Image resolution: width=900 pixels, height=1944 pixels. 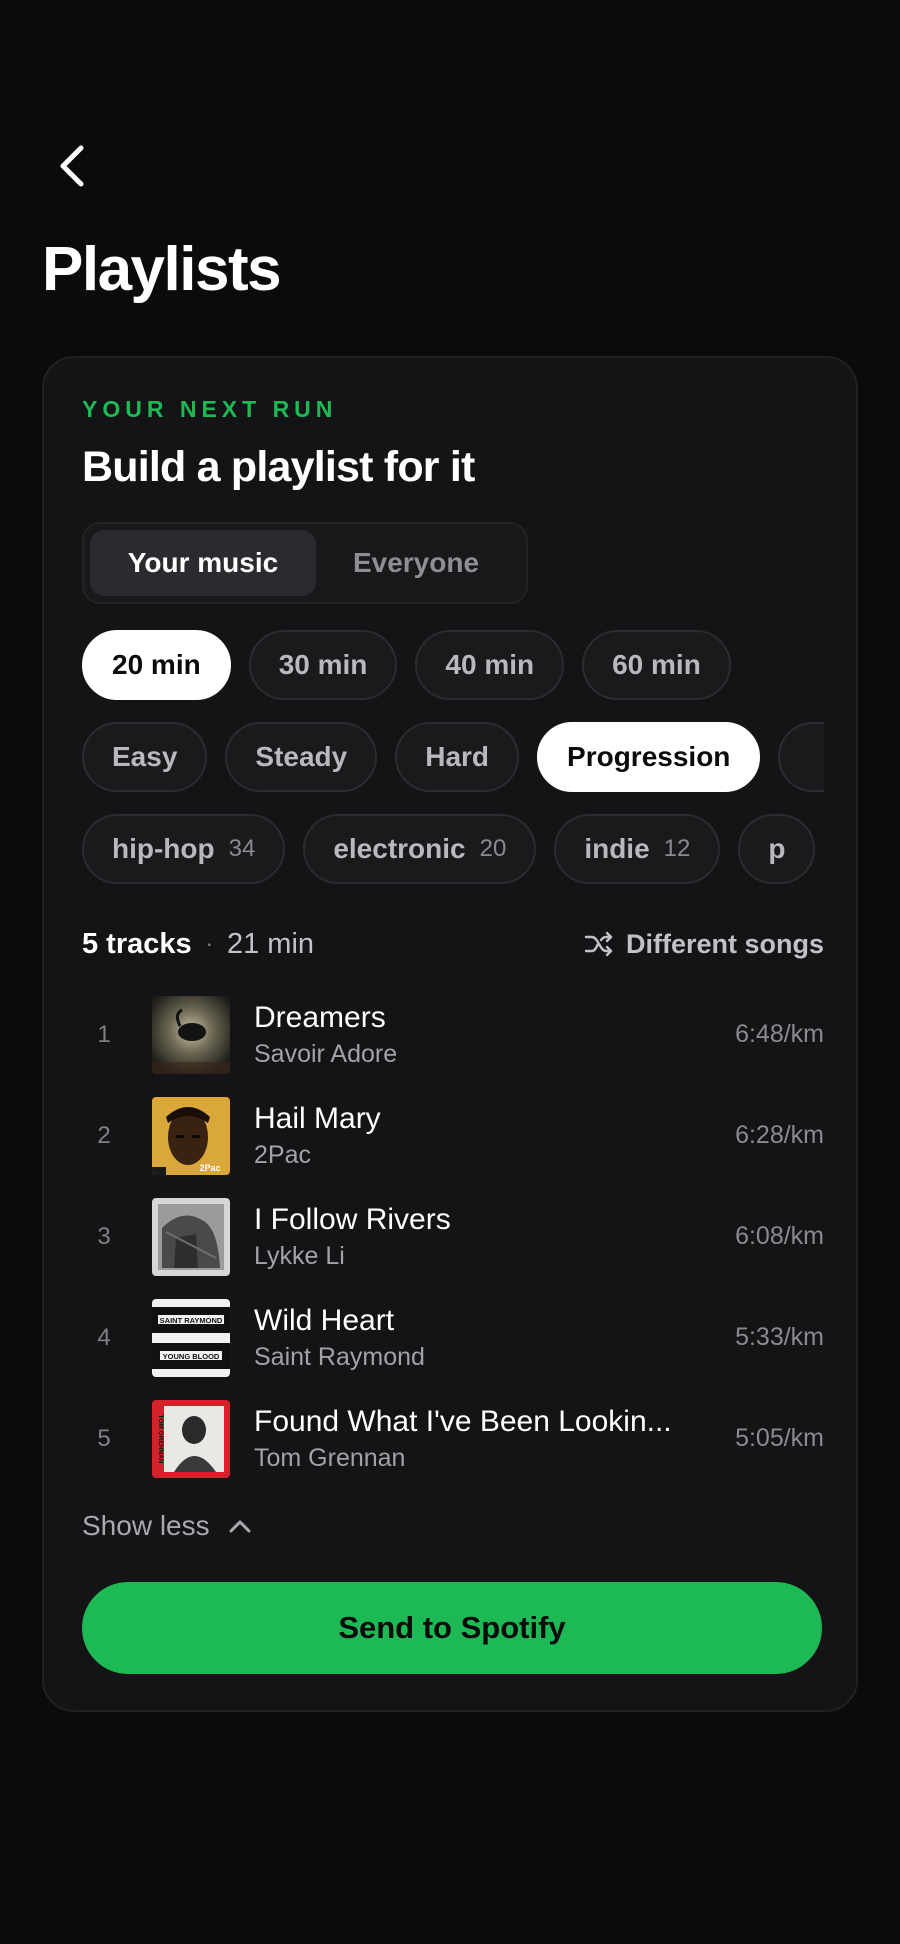 What do you see at coordinates (146, 1525) in the screenshot?
I see `show-less-label: Show less` at bounding box center [146, 1525].